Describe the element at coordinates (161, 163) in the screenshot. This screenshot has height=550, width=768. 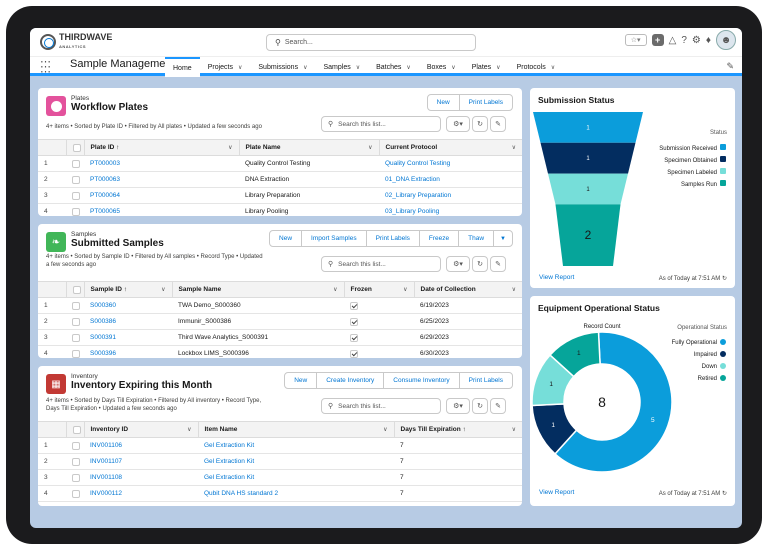
I see `plate-id-link: PT000003` at that location.